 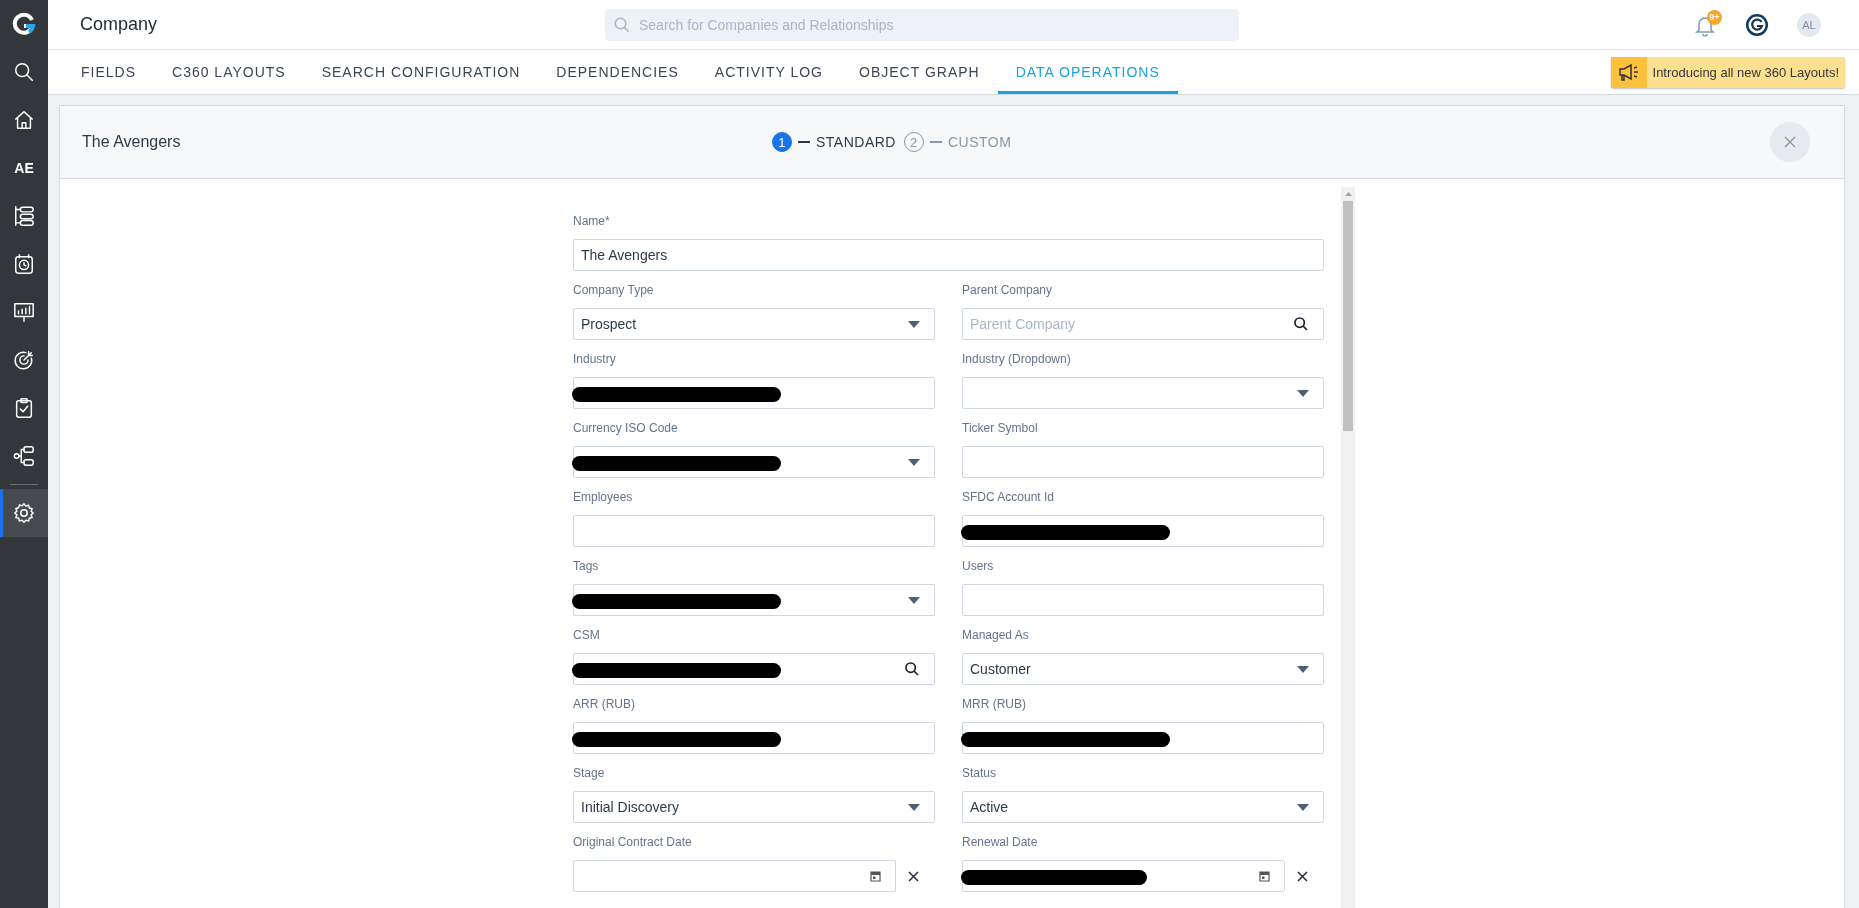 What do you see at coordinates (626, 429) in the screenshot?
I see `field-label: Currency ISO Code` at bounding box center [626, 429].